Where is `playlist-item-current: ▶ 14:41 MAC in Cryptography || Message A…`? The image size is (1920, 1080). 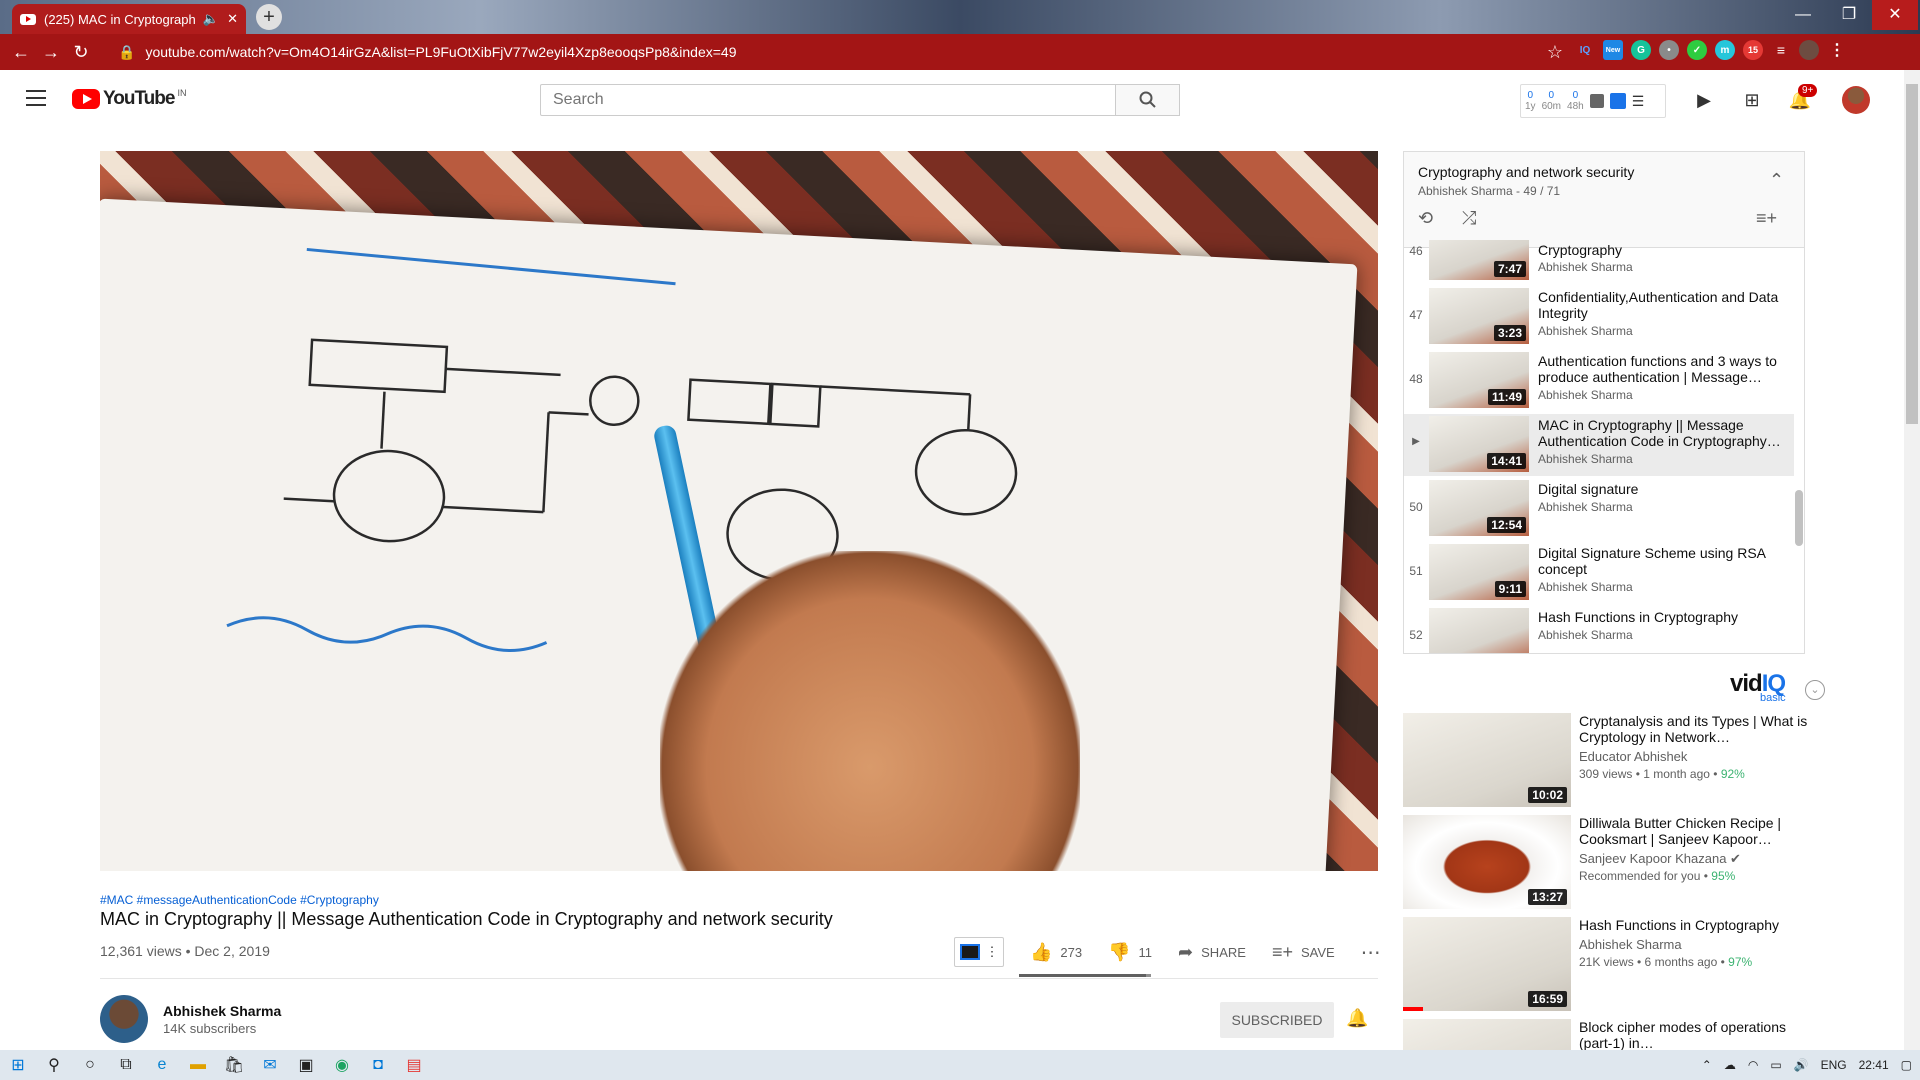 playlist-item-current: ▶ 14:41 MAC in Cryptography || Message A… is located at coordinates (1599, 445).